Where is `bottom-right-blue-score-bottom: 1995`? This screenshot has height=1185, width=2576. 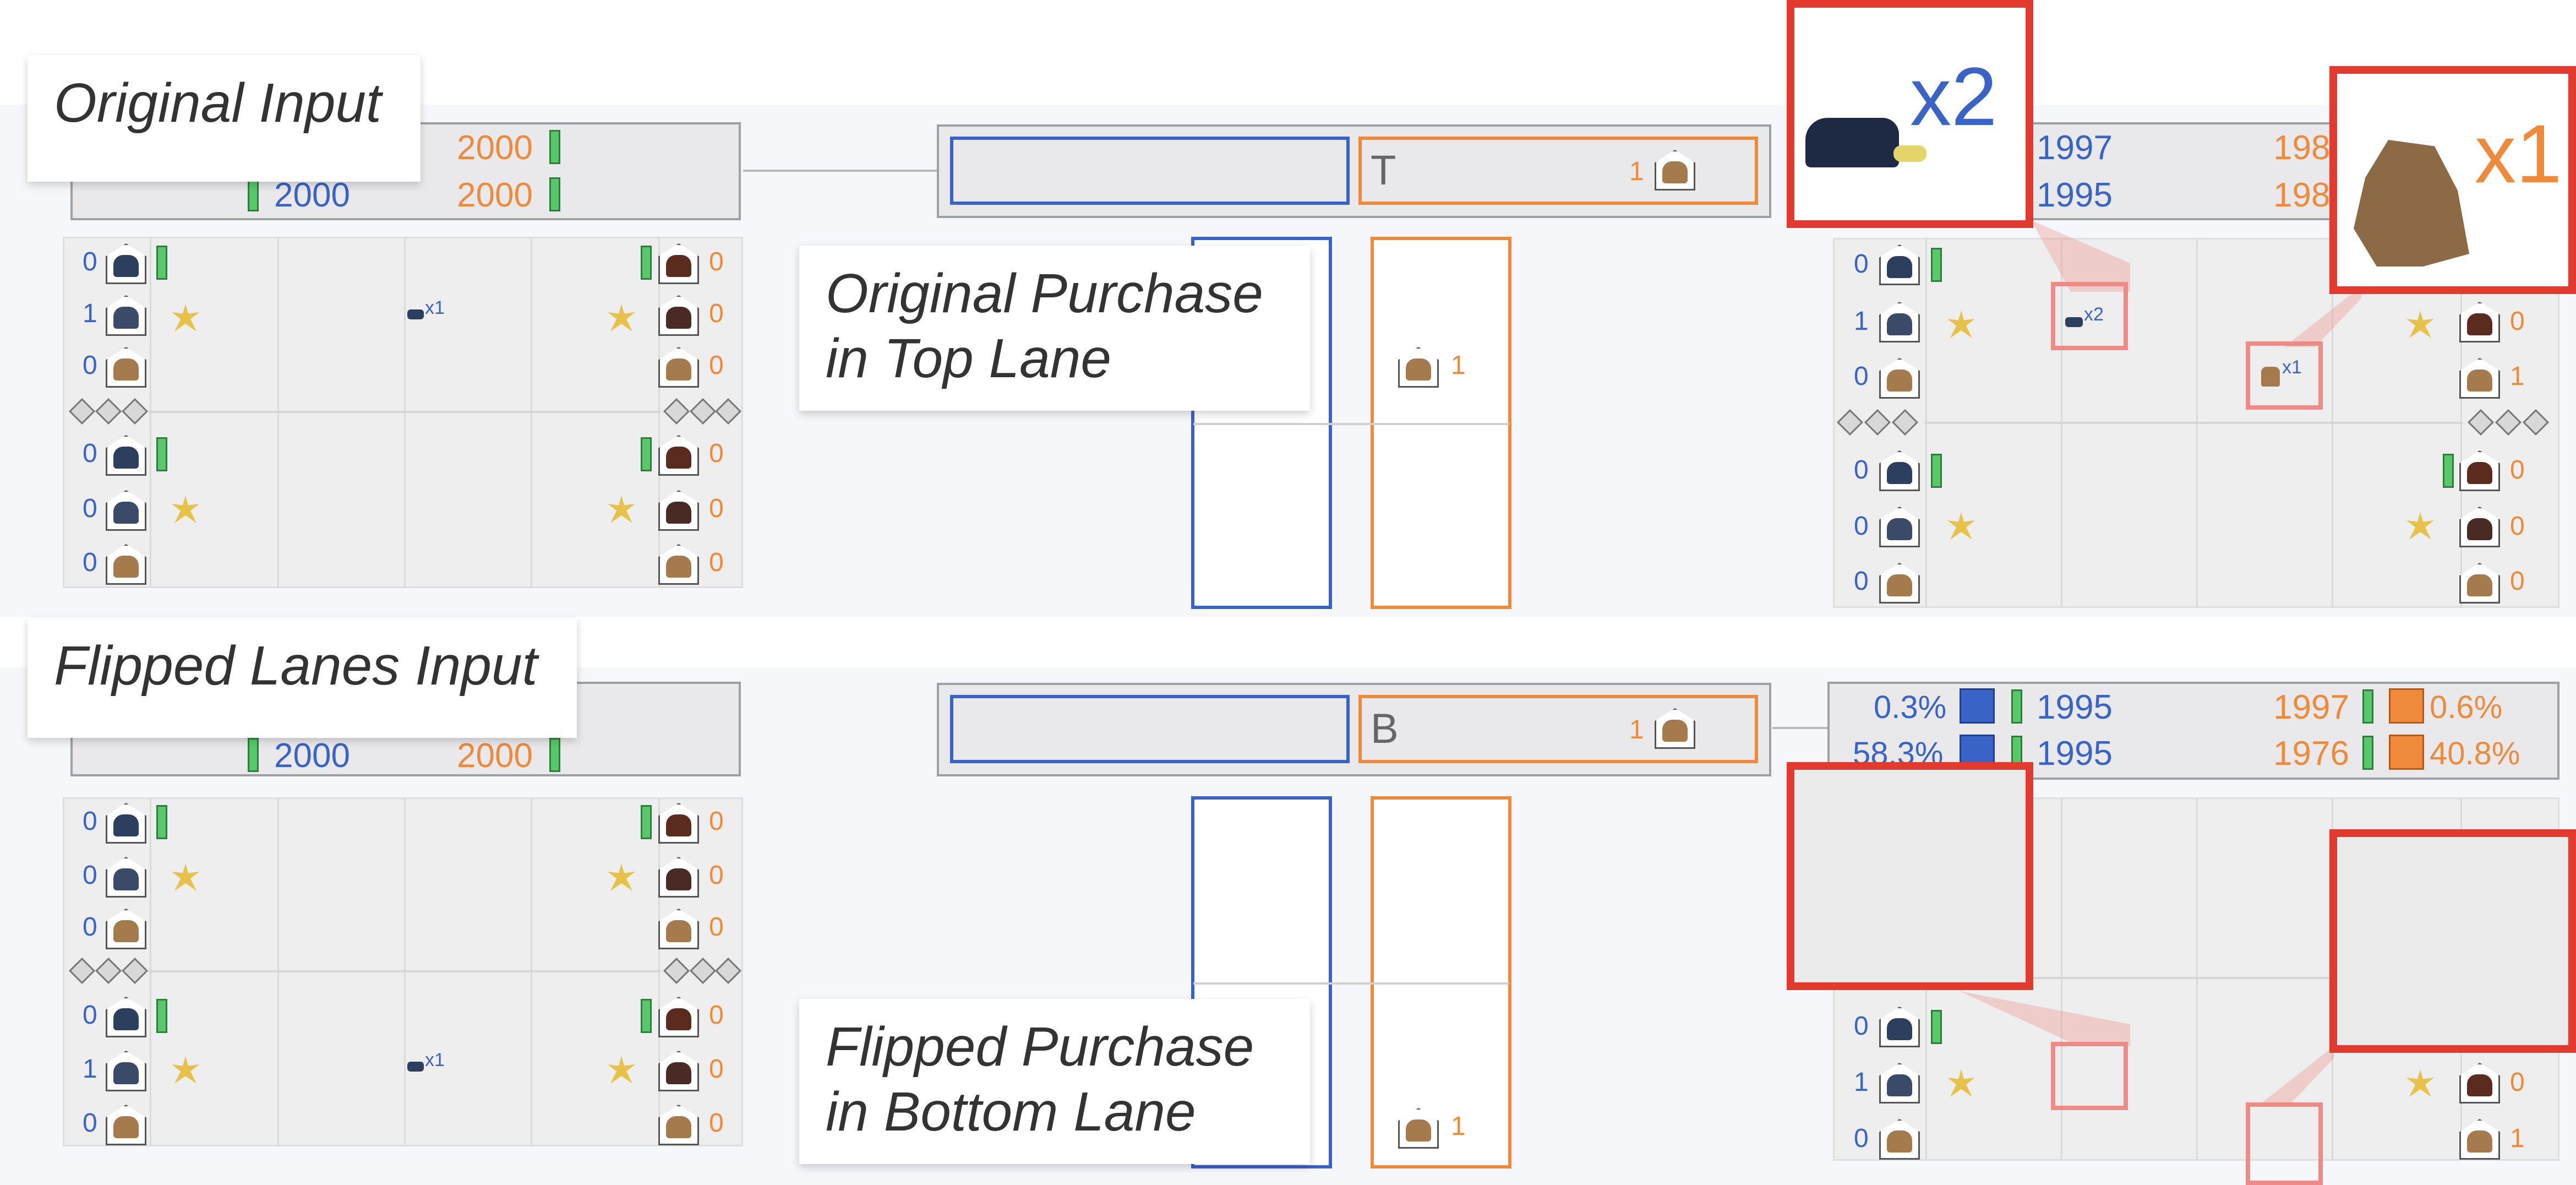
bottom-right-blue-score-bottom: 1995 is located at coordinates (2075, 754).